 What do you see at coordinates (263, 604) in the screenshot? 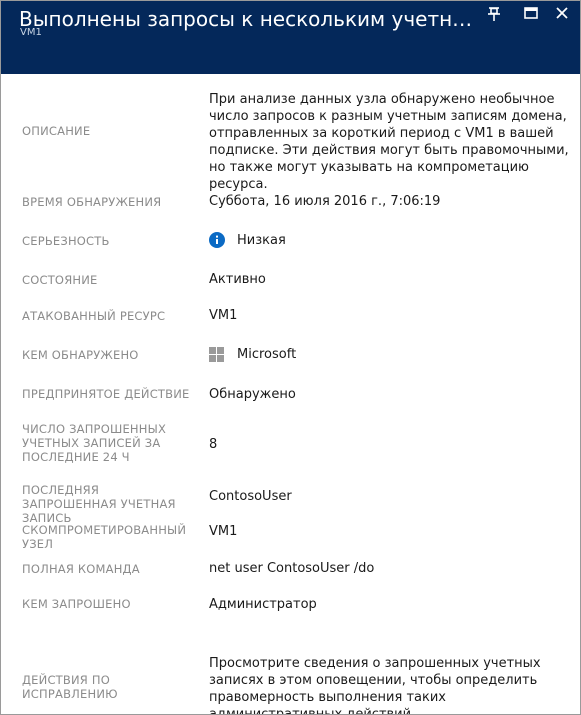
I see `requested-by-value: Администратор` at bounding box center [263, 604].